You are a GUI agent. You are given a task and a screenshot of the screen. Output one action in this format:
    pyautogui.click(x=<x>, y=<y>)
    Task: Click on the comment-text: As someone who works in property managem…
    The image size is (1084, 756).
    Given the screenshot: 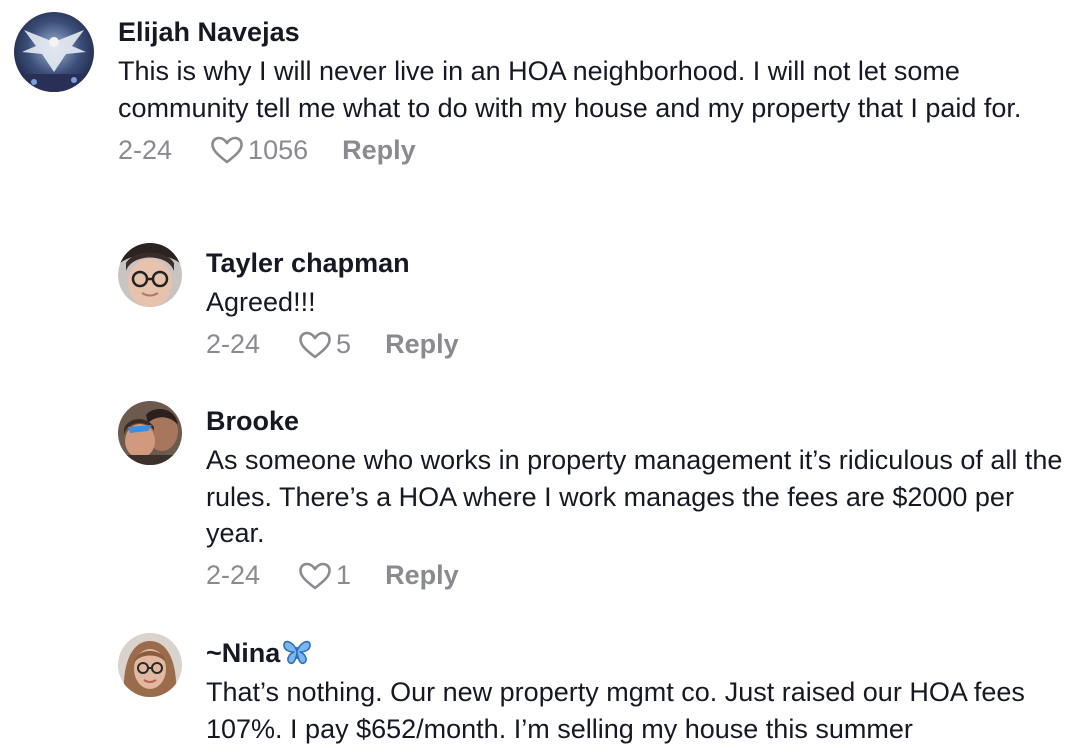 What is the action you would take?
    pyautogui.click(x=634, y=496)
    